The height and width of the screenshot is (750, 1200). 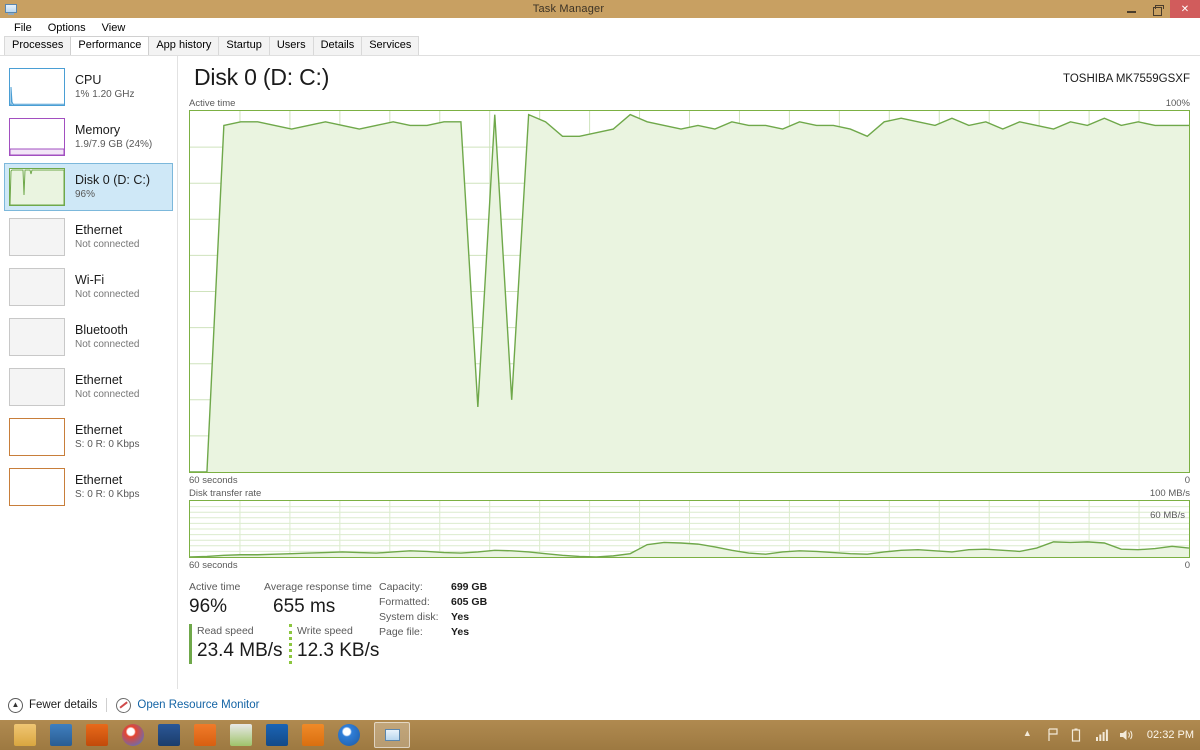 I want to click on menu-bar: File Options View, so click(x=600, y=27).